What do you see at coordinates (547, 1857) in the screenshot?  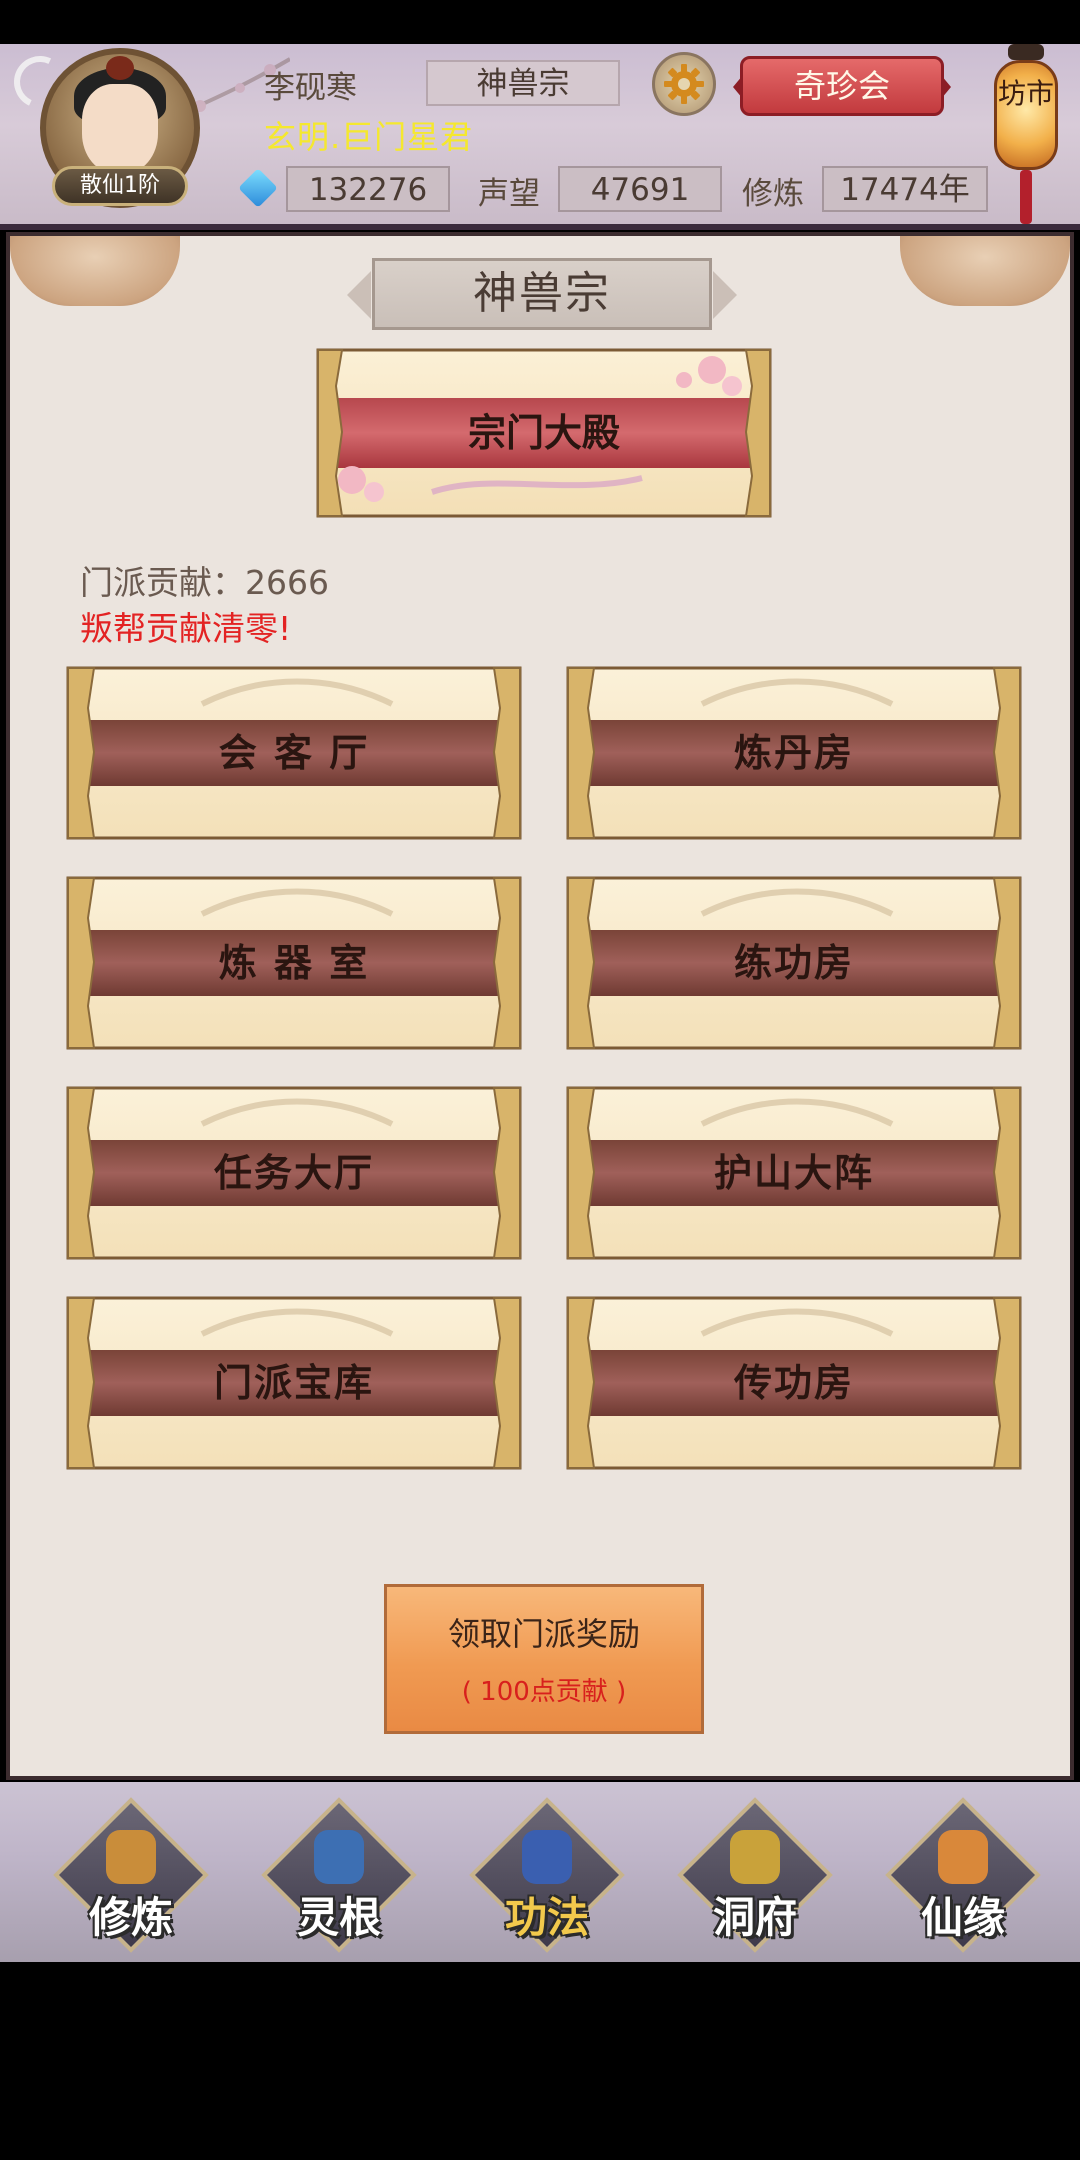 I see `book-icon` at bounding box center [547, 1857].